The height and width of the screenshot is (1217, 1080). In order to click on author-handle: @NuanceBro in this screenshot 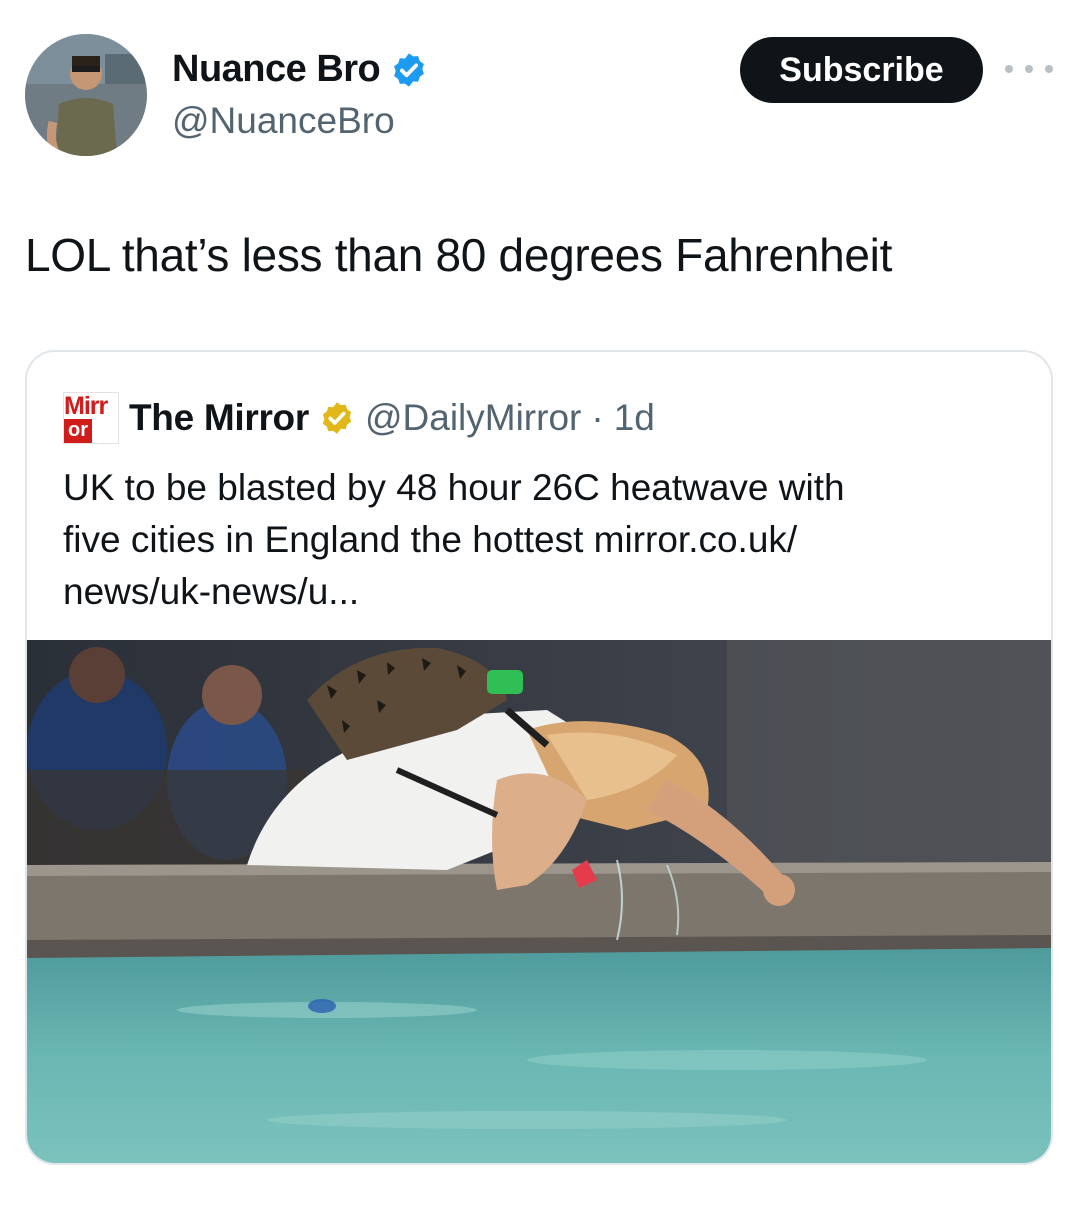, I will do `click(283, 121)`.